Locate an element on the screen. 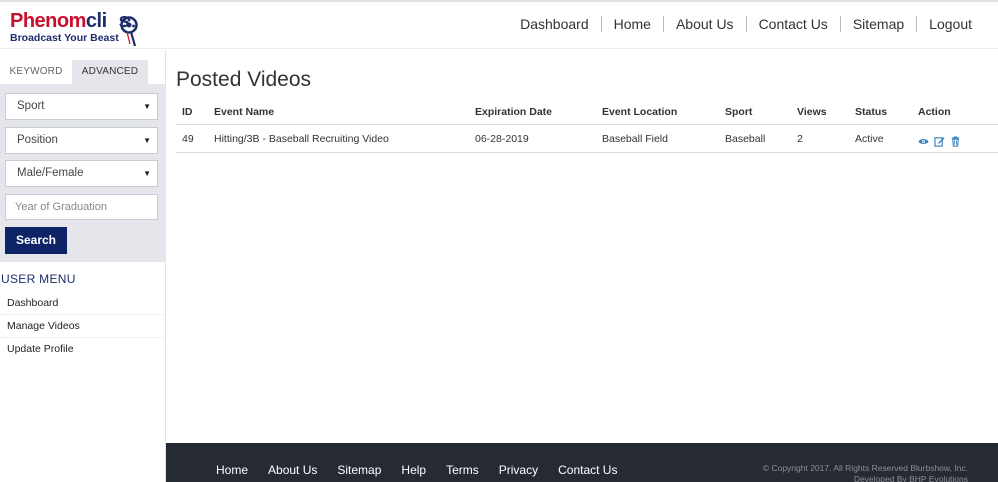  nav-contact-us: Contact Us is located at coordinates (793, 24).